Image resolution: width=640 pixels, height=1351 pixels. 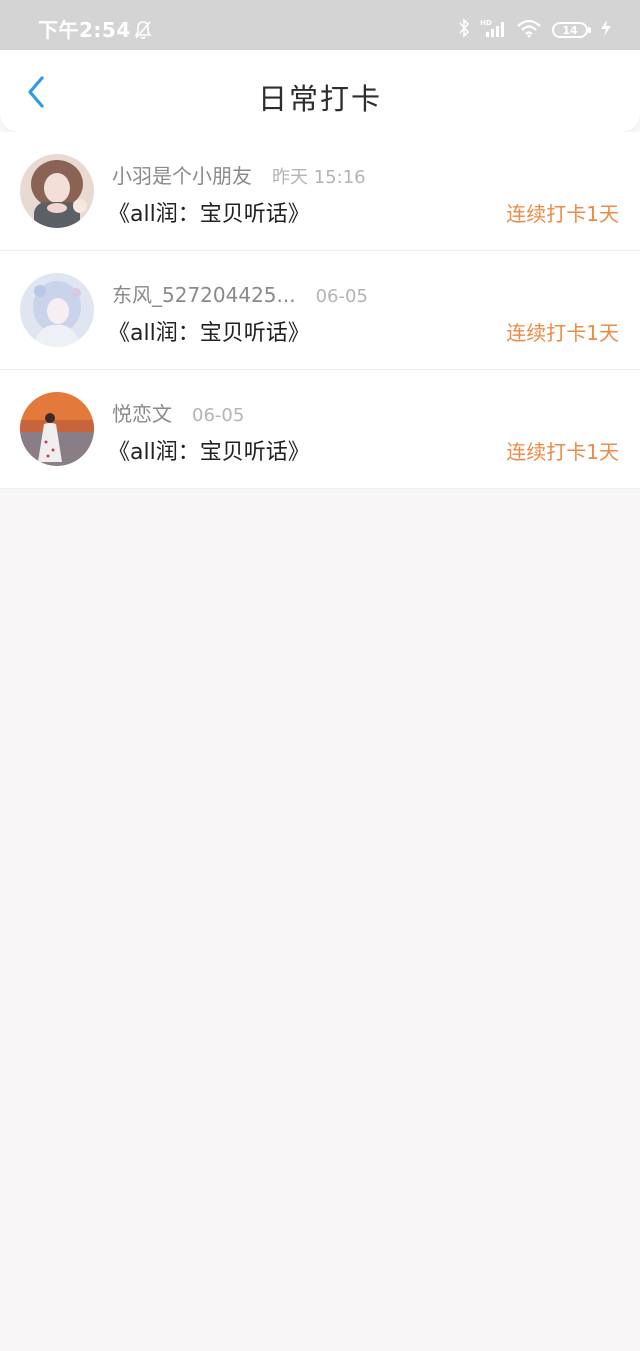 I want to click on header: 日常打卡, so click(x=320, y=91).